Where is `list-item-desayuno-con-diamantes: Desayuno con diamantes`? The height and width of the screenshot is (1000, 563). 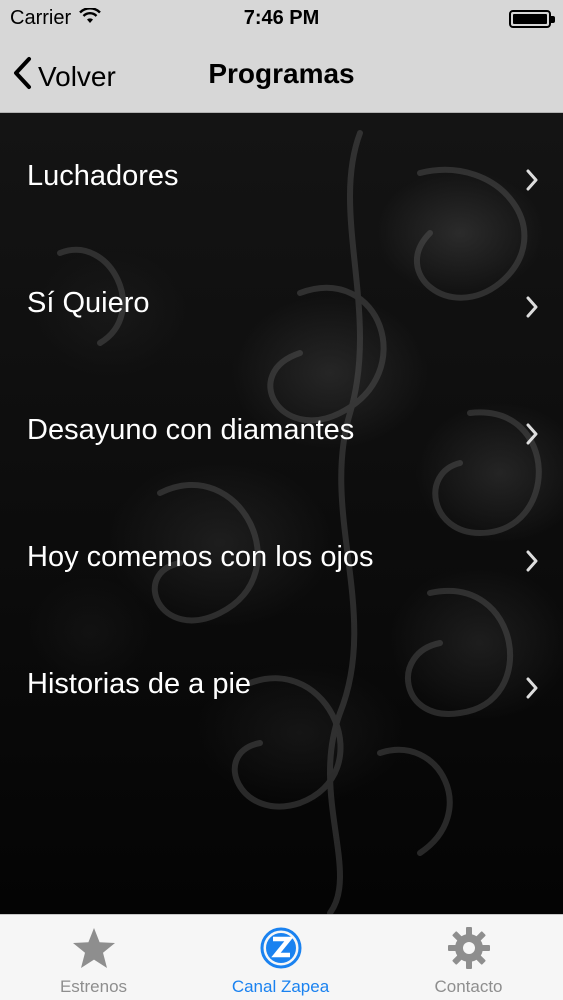 list-item-desayuno-con-diamantes: Desayuno con diamantes is located at coordinates (281, 430).